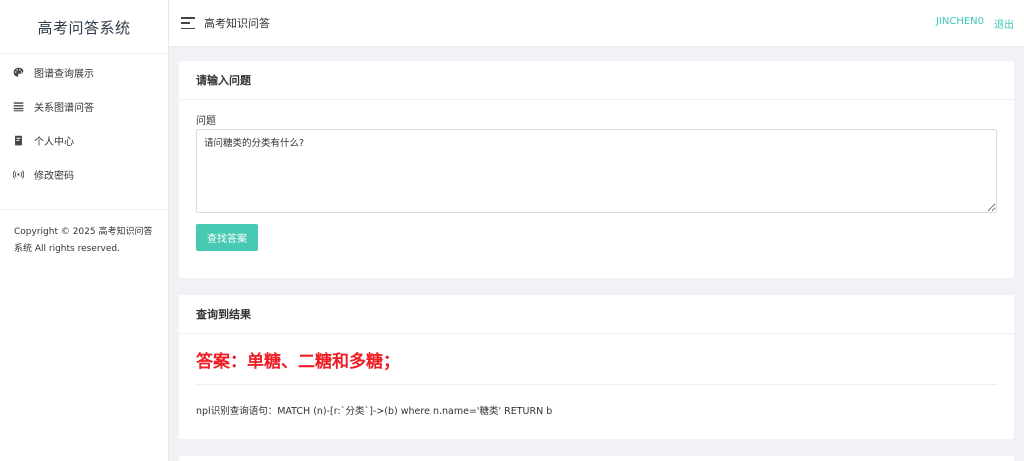 The width and height of the screenshot is (1024, 461). I want to click on sidebar-item-profile: 个人中心, so click(84, 140).